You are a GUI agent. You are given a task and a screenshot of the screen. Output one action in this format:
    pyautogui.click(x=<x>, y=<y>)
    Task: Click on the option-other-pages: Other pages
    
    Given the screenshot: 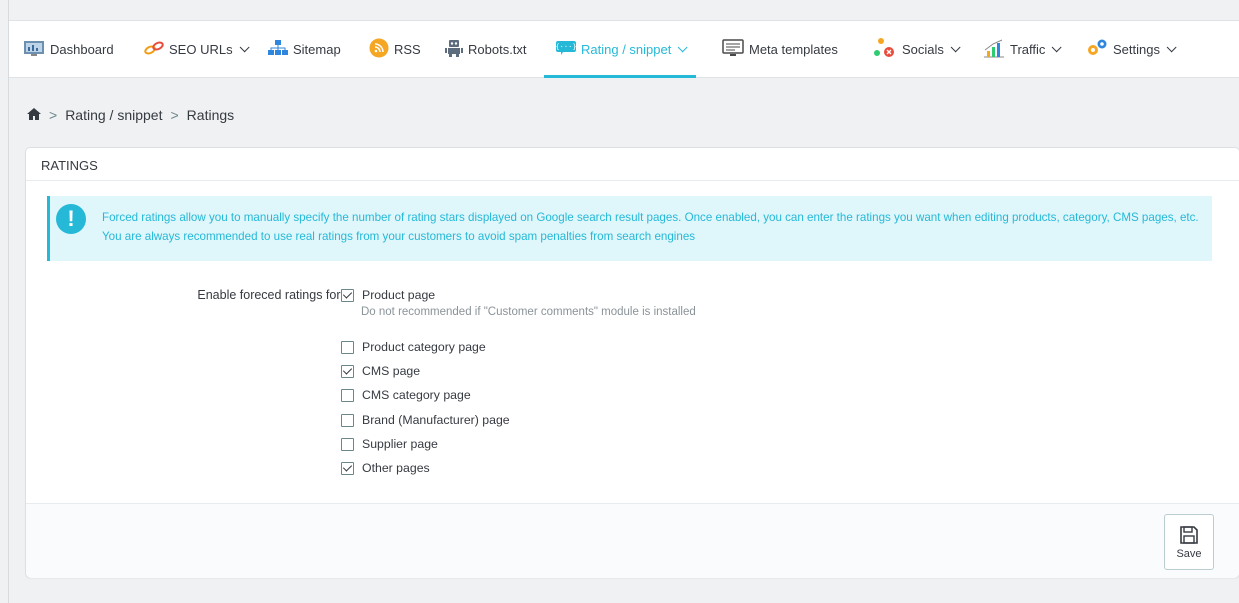 What is the action you would take?
    pyautogui.click(x=385, y=468)
    